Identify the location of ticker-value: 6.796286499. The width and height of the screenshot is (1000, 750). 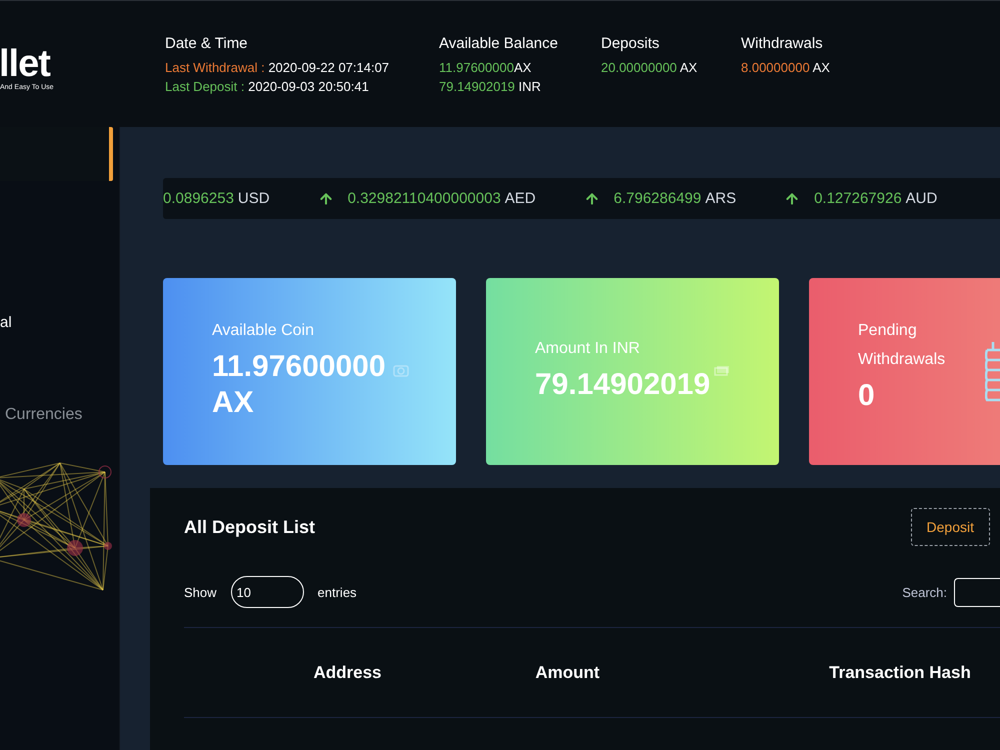
(658, 198).